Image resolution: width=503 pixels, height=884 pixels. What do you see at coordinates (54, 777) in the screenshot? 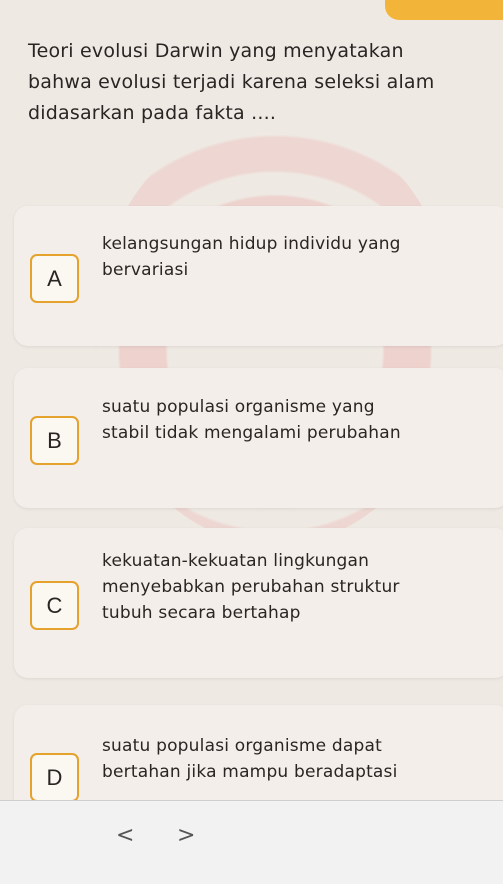
I see `option-letter-d: D` at bounding box center [54, 777].